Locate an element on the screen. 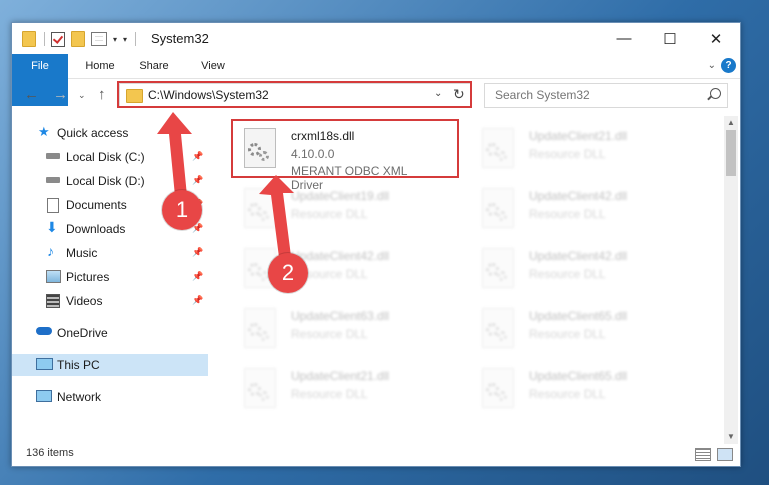 The width and height of the screenshot is (769, 485). arrow-2-icon is located at coordinates (276, 220).